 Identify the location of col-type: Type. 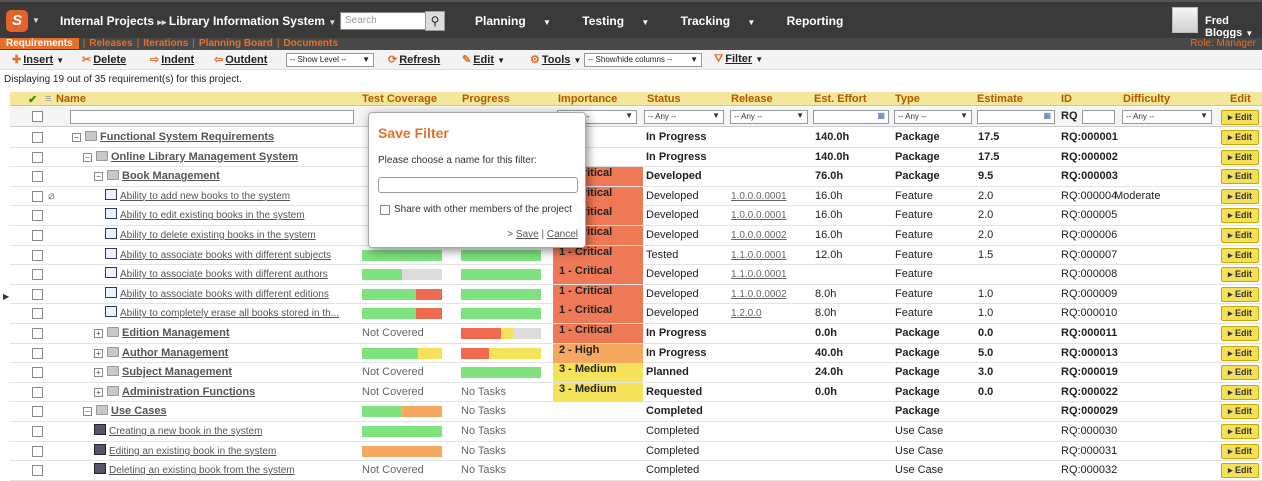
(907, 99).